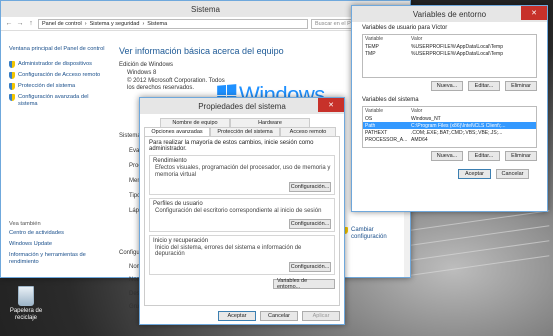 The image size is (553, 336). I want to click on props-apply-button: Aplicar, so click(321, 316).